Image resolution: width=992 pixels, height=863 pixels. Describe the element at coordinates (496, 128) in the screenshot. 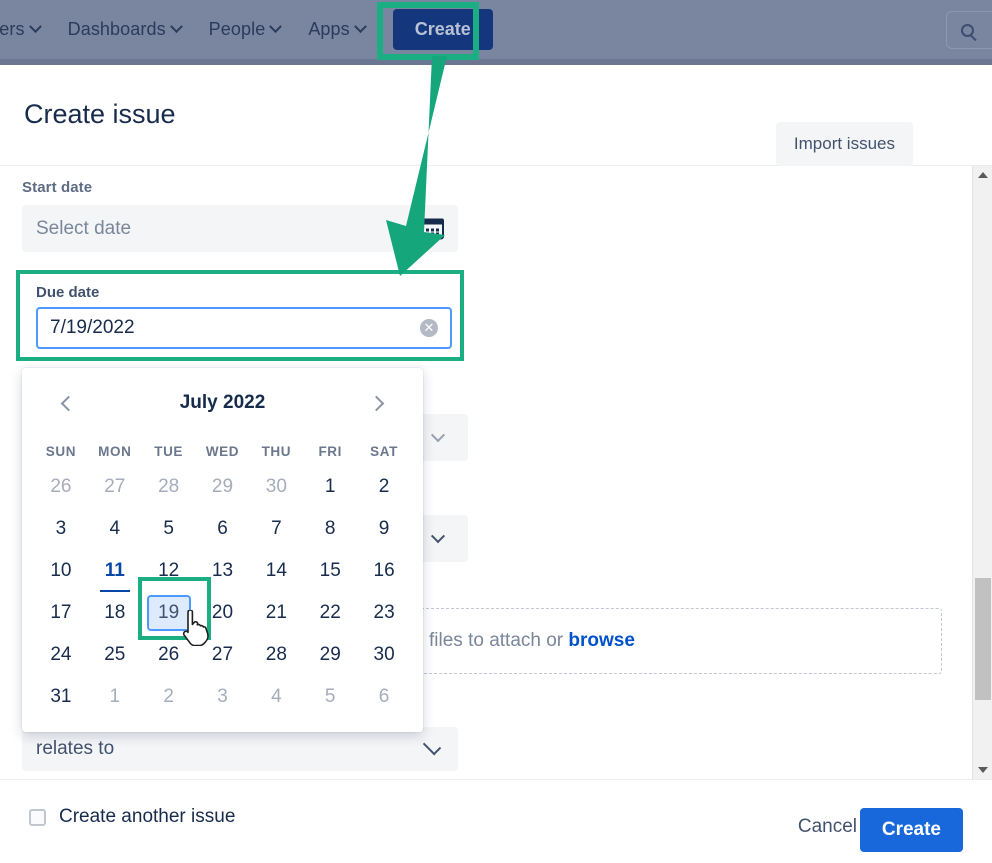

I see `modal-header: Create issue Import issues` at that location.